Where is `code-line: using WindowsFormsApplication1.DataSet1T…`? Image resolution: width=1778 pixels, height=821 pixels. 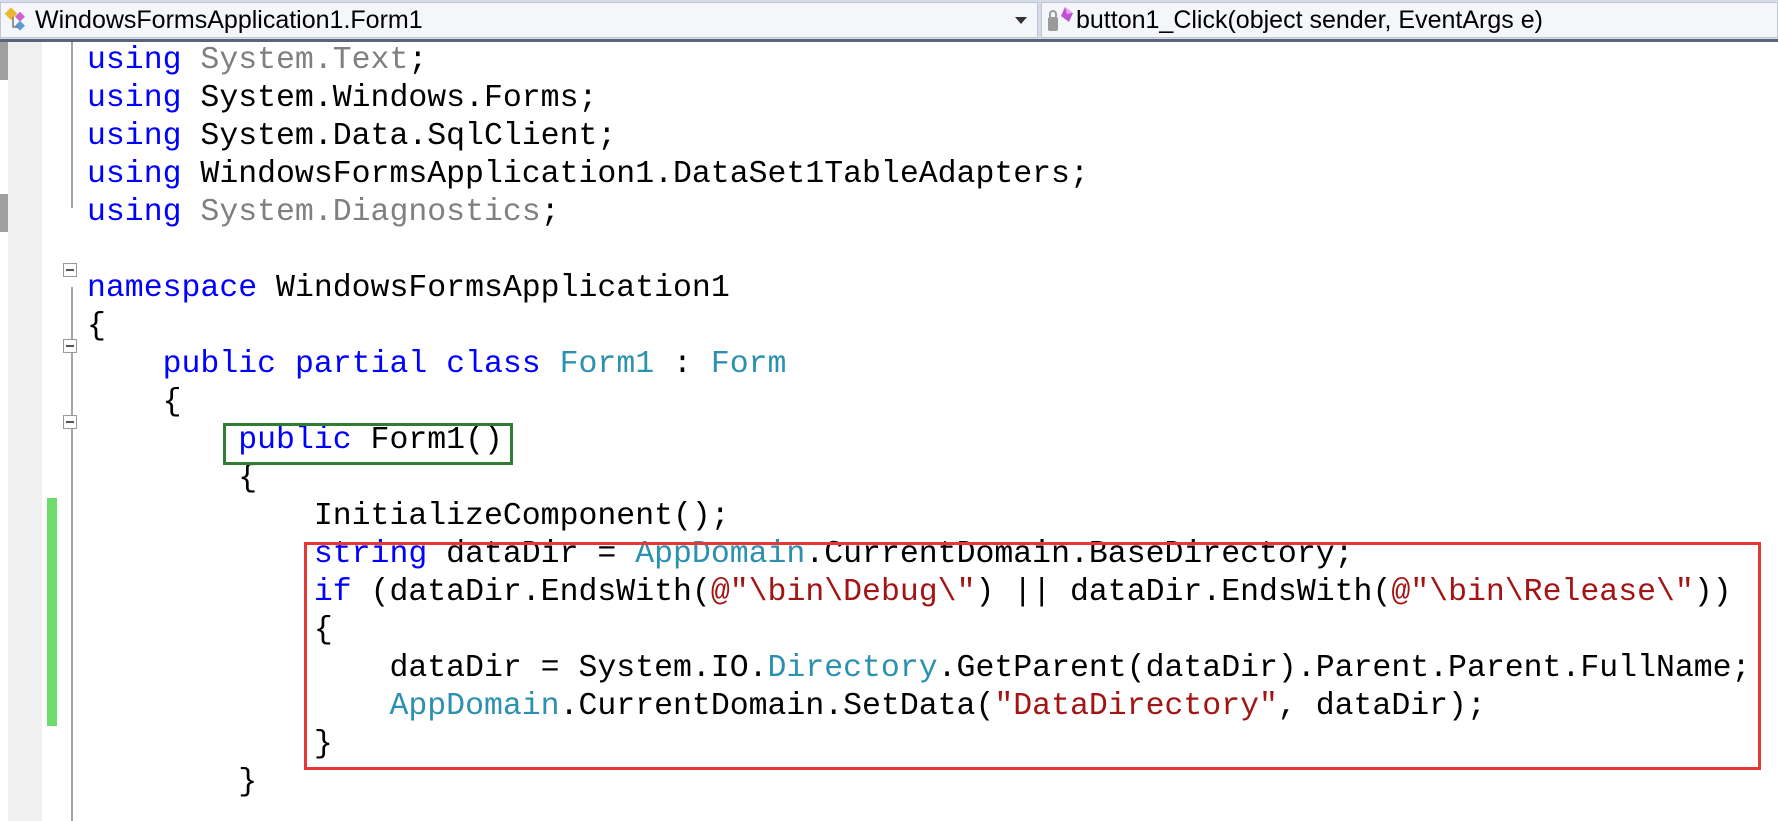 code-line: using WindowsFormsApplication1.DataSet1T… is located at coordinates (919, 175).